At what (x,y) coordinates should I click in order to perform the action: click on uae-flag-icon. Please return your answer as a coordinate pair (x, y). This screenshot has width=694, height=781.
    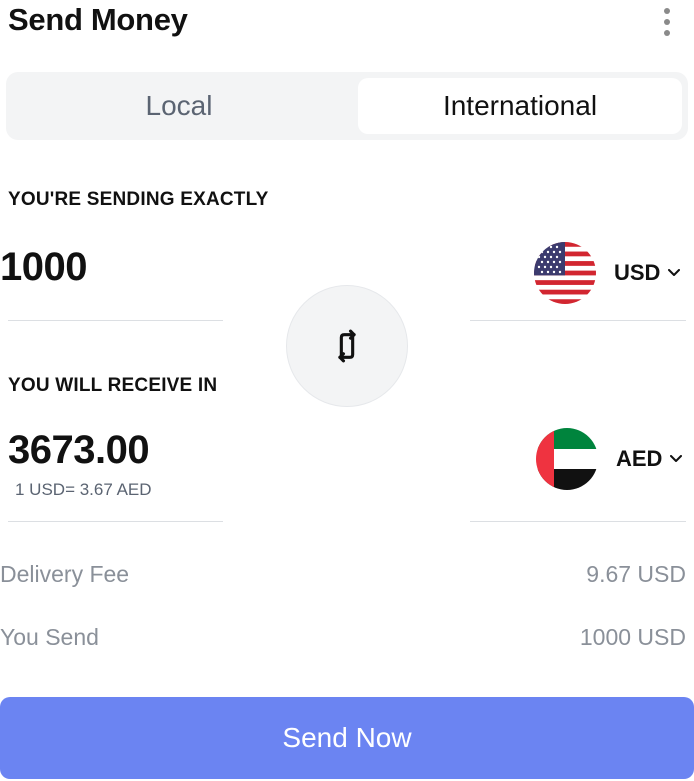
    Looking at the image, I should click on (567, 459).